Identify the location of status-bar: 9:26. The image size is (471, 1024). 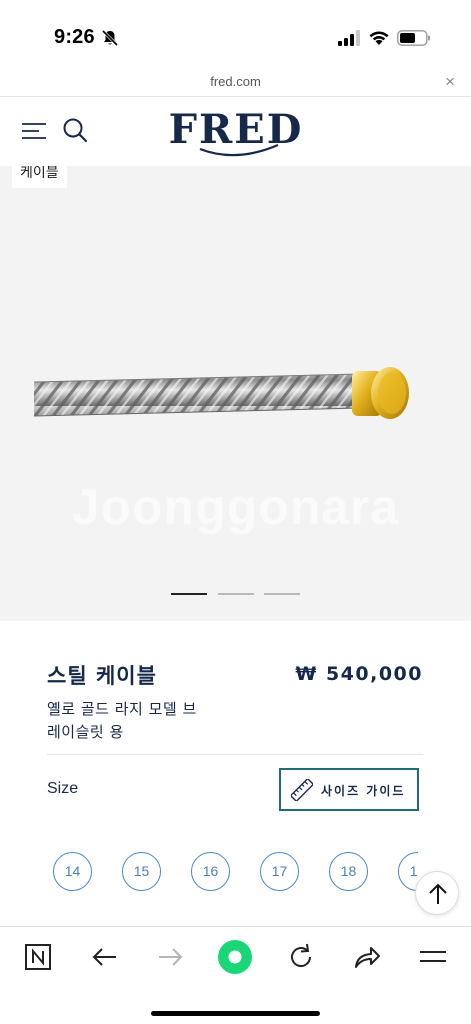
(235, 35).